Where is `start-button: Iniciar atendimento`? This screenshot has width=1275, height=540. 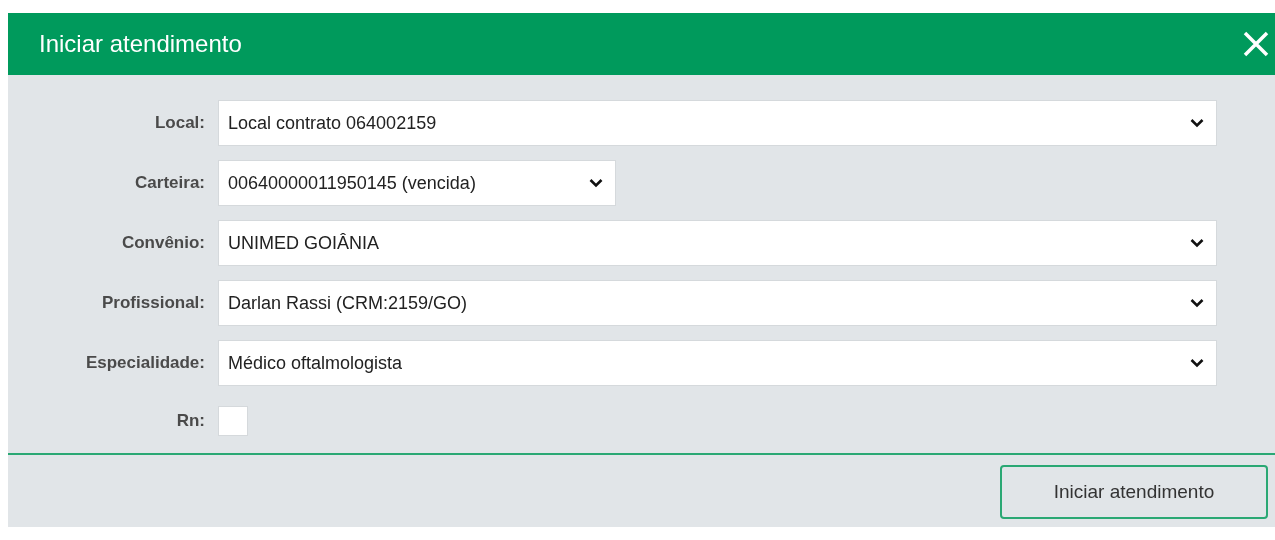 start-button: Iniciar atendimento is located at coordinates (1134, 492).